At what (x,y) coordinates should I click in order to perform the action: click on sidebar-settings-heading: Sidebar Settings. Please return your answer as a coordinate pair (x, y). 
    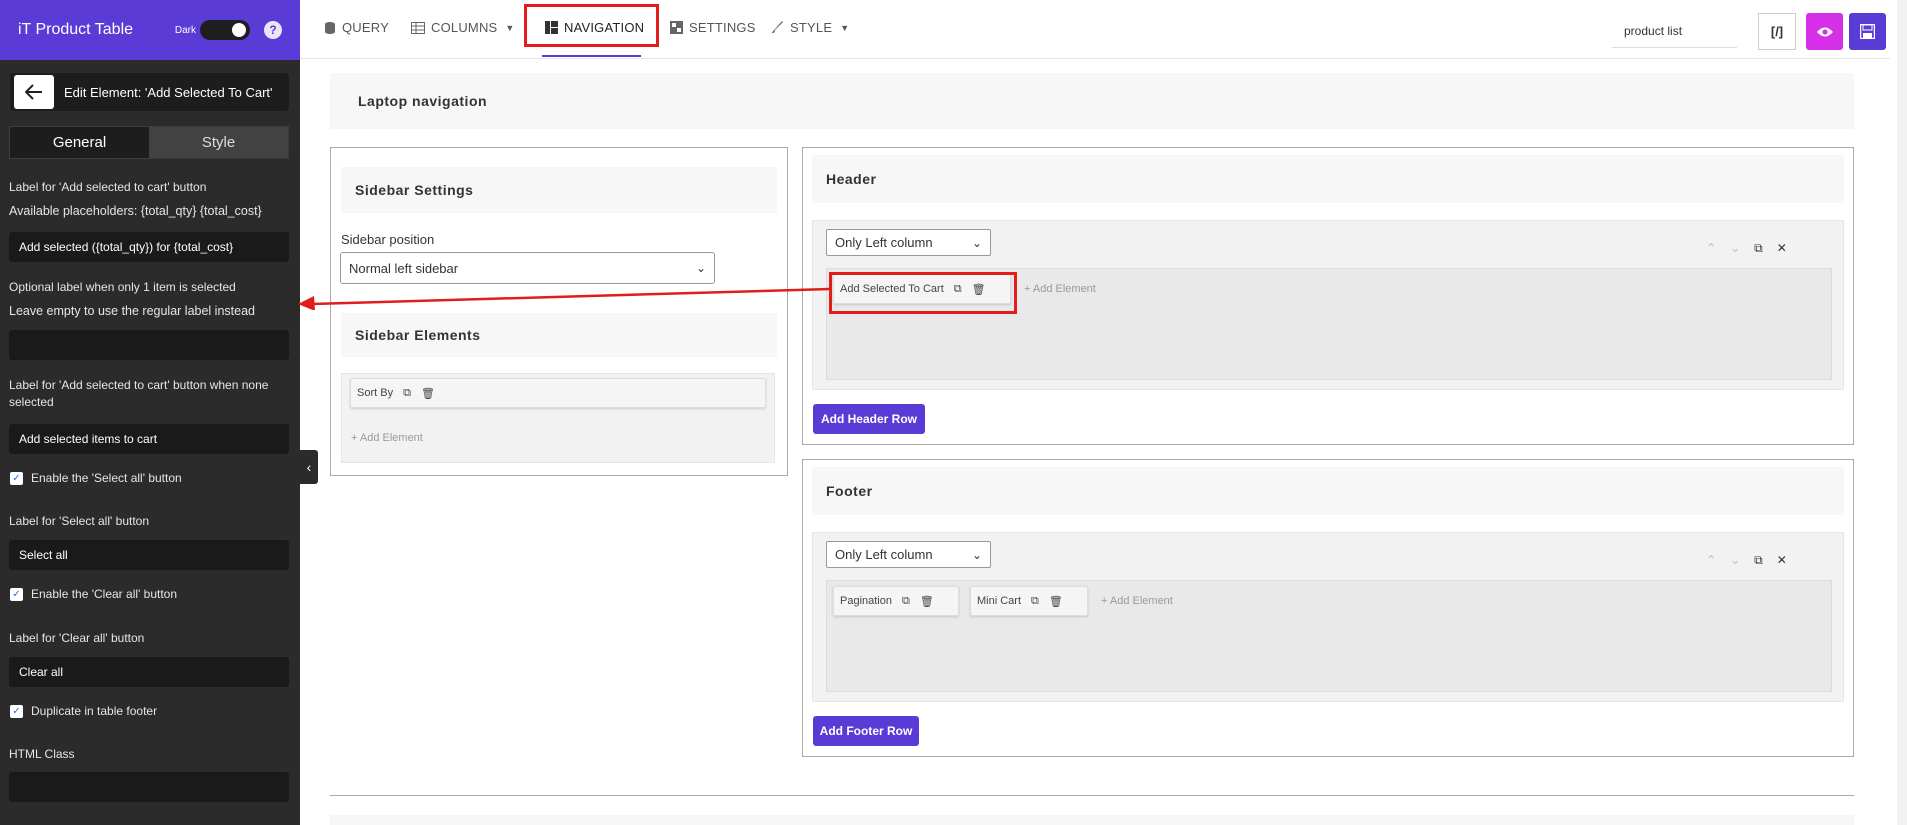
    Looking at the image, I should click on (559, 190).